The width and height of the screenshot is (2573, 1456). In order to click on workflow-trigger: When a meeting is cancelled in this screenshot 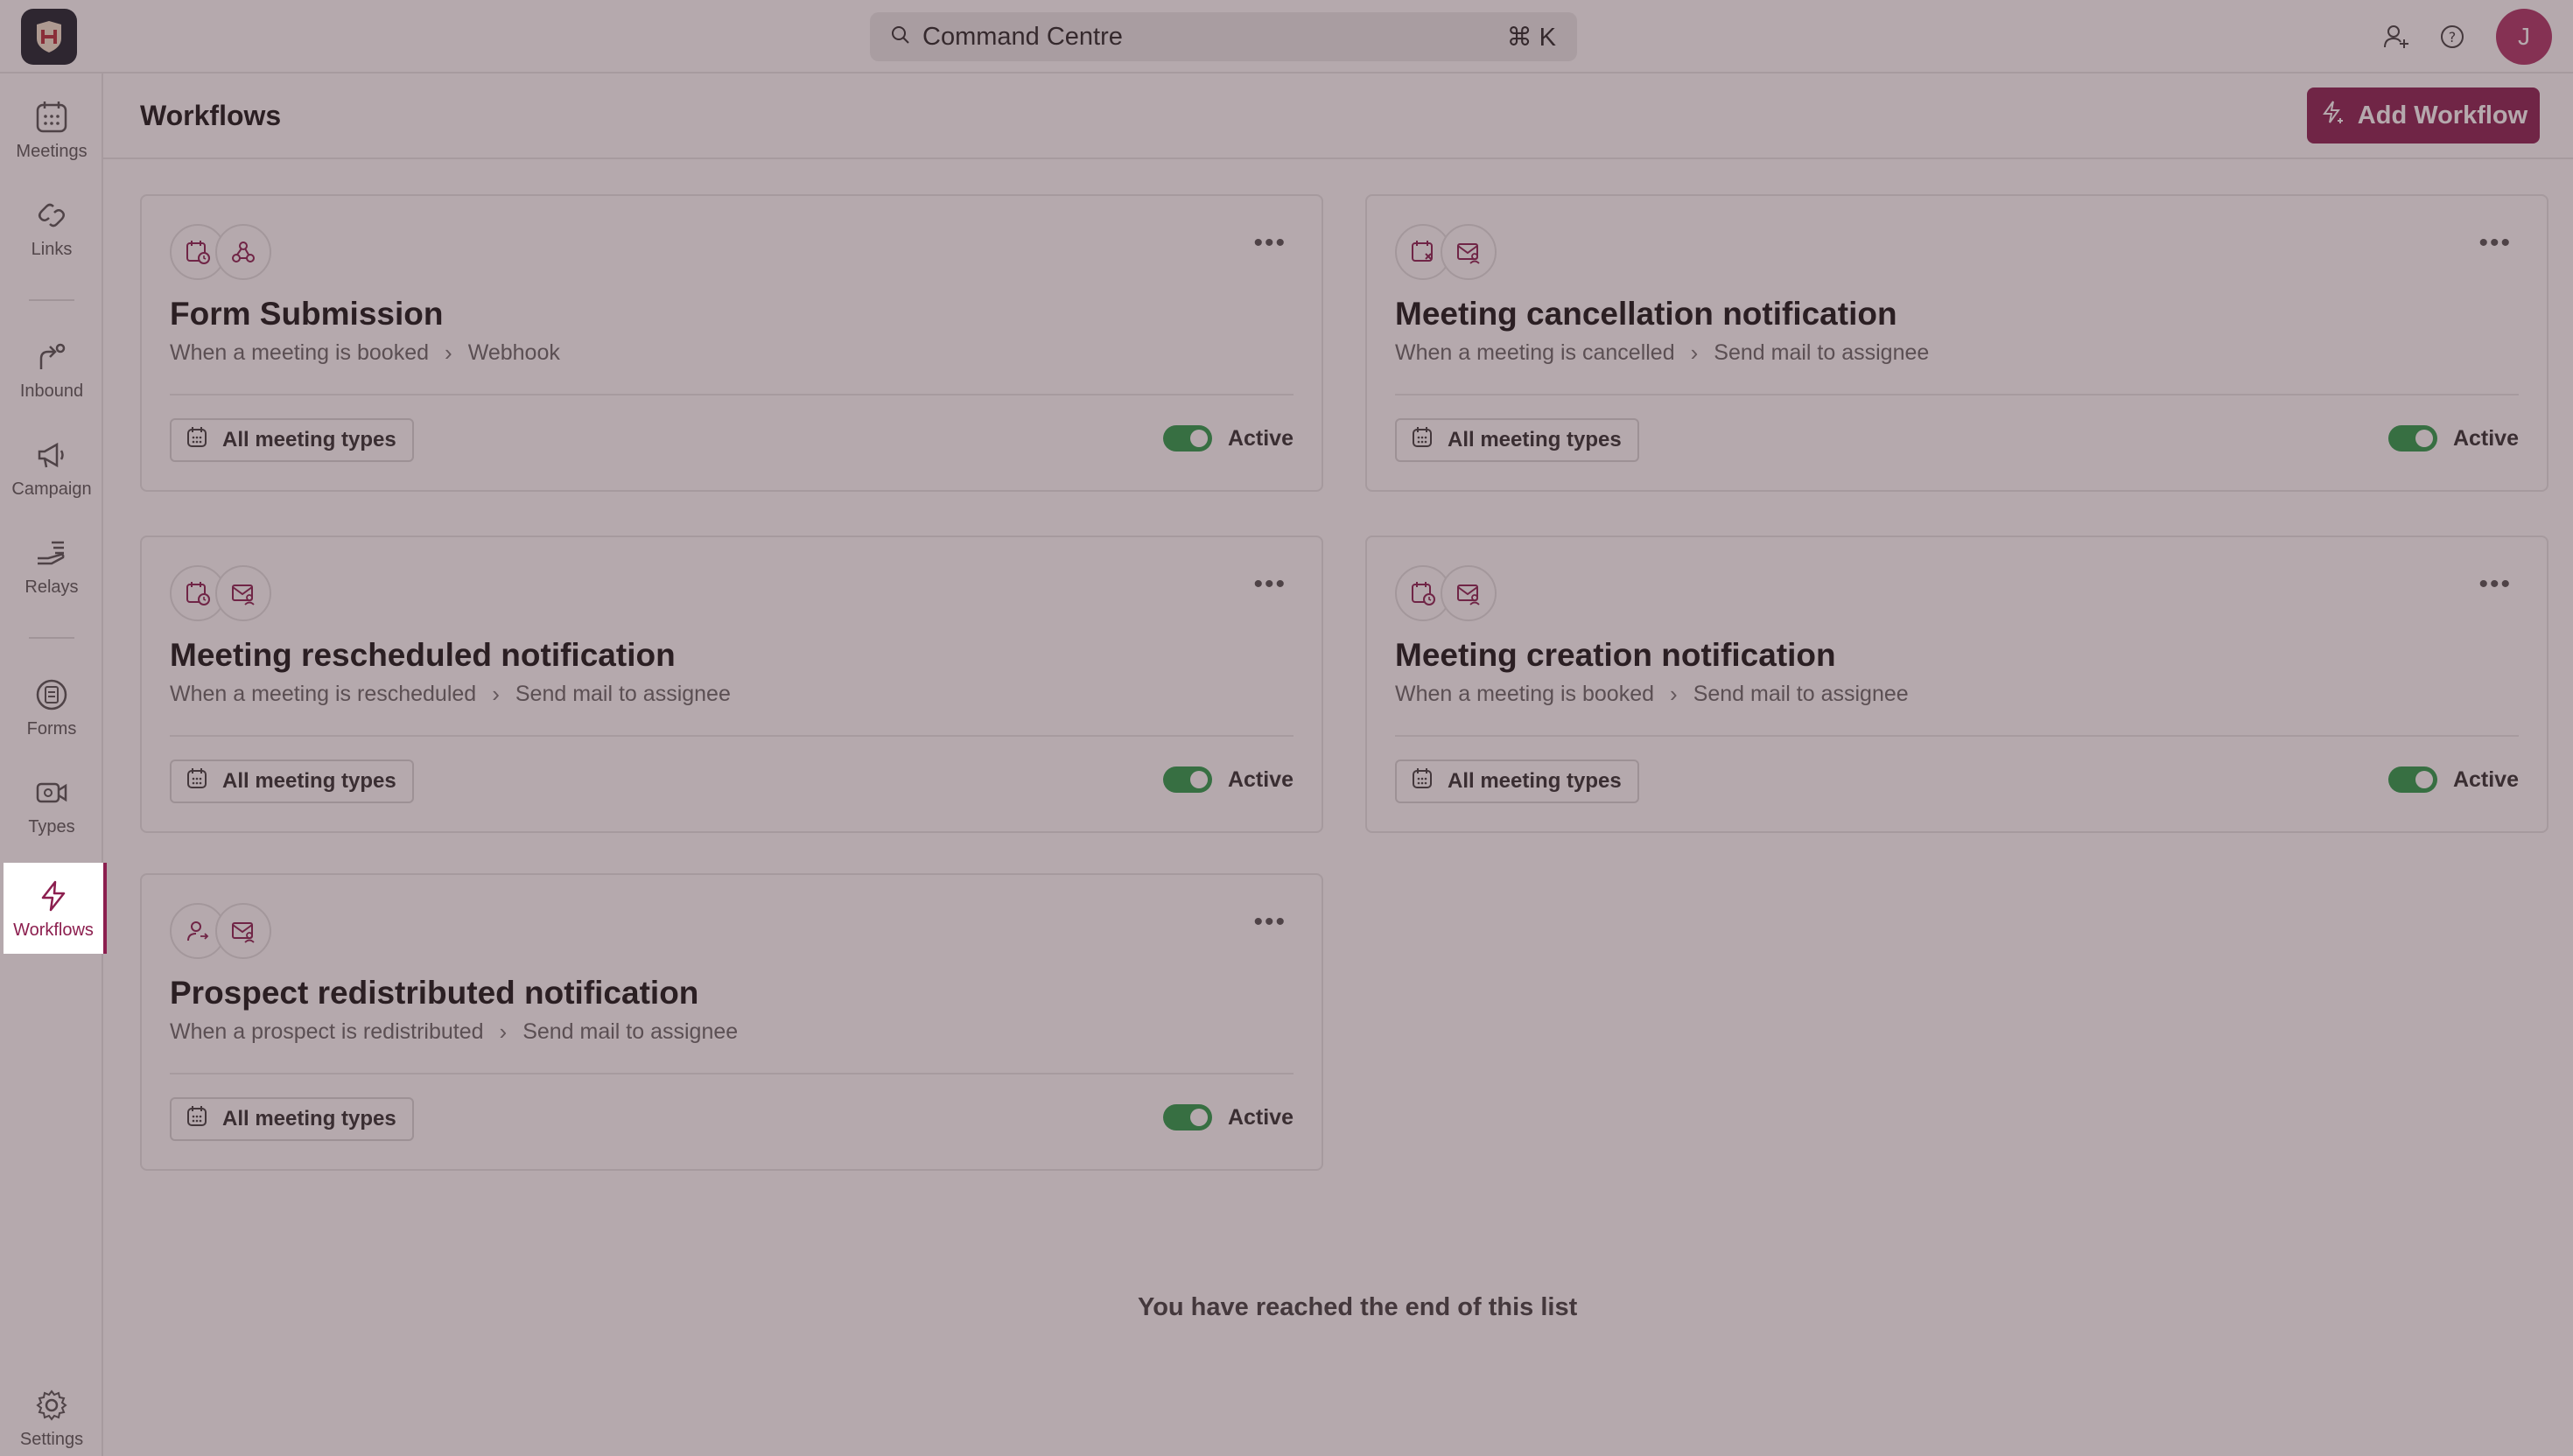, I will do `click(1535, 352)`.